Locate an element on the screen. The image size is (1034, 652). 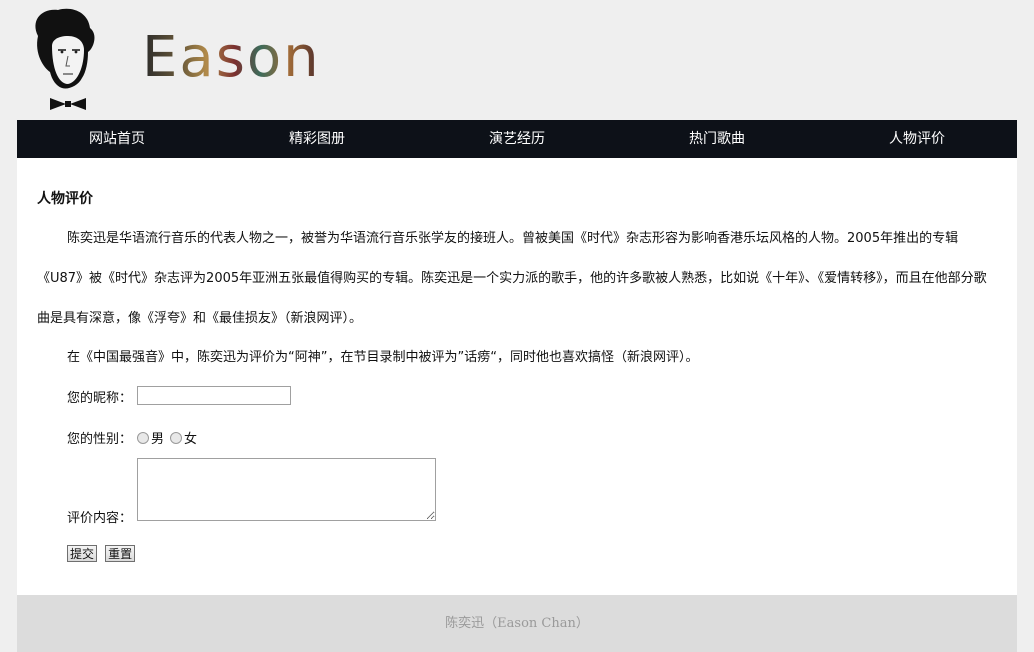
main-nav: 网站首页 精彩图册 演艺经历 热门歌曲 人物评价 is located at coordinates (517, 139).